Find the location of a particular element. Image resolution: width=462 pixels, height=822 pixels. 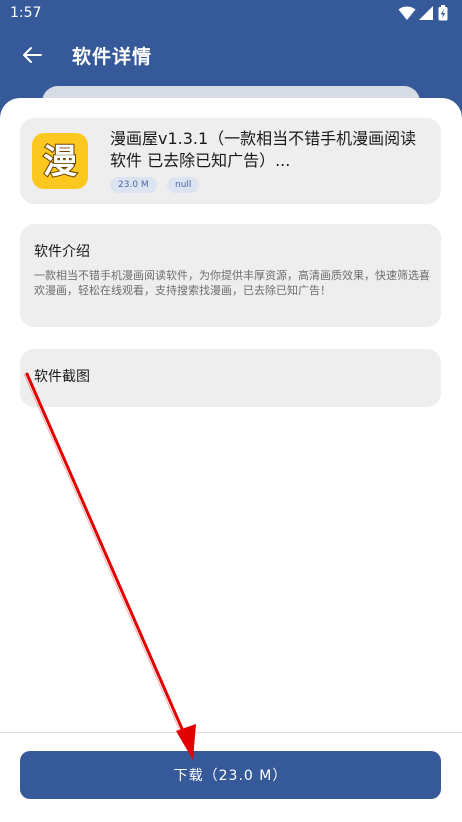

size-tag: 23.0 M is located at coordinates (133, 185).